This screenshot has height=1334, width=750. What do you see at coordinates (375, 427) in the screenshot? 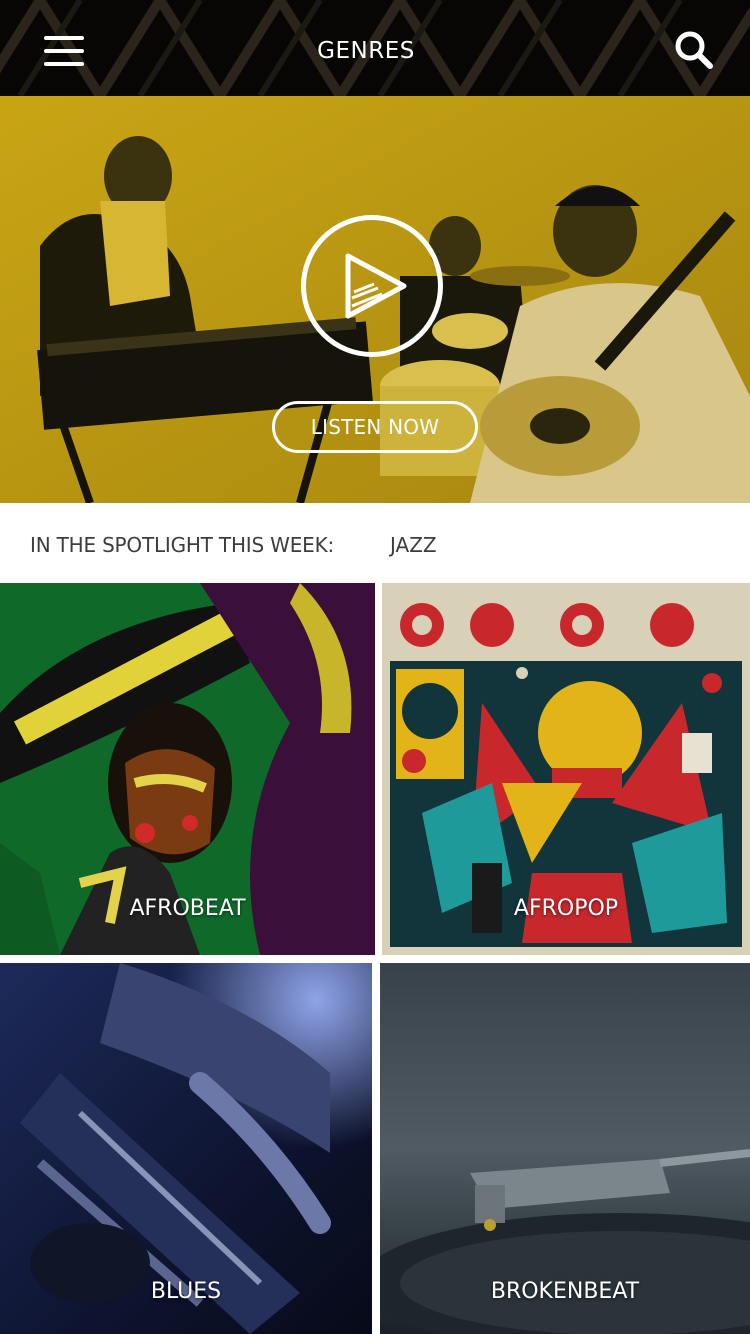
I see `listen-now-button: LISTEN NOW` at bounding box center [375, 427].